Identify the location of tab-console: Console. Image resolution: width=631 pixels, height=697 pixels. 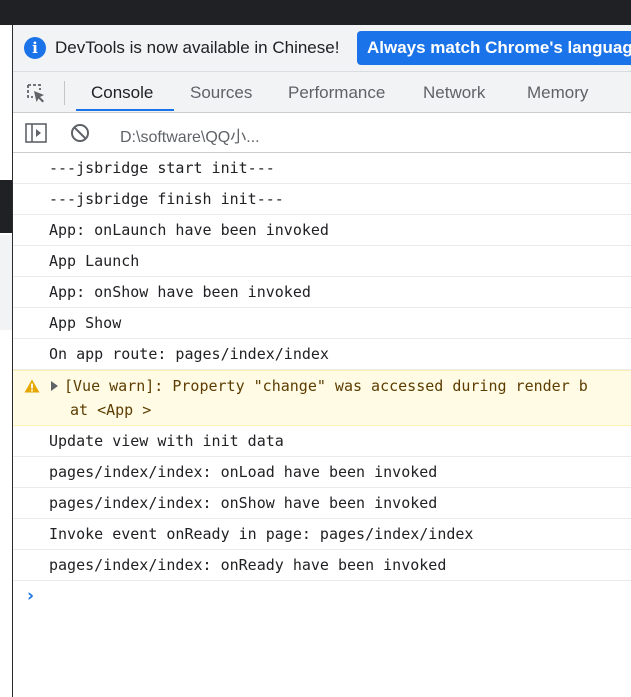
(122, 93).